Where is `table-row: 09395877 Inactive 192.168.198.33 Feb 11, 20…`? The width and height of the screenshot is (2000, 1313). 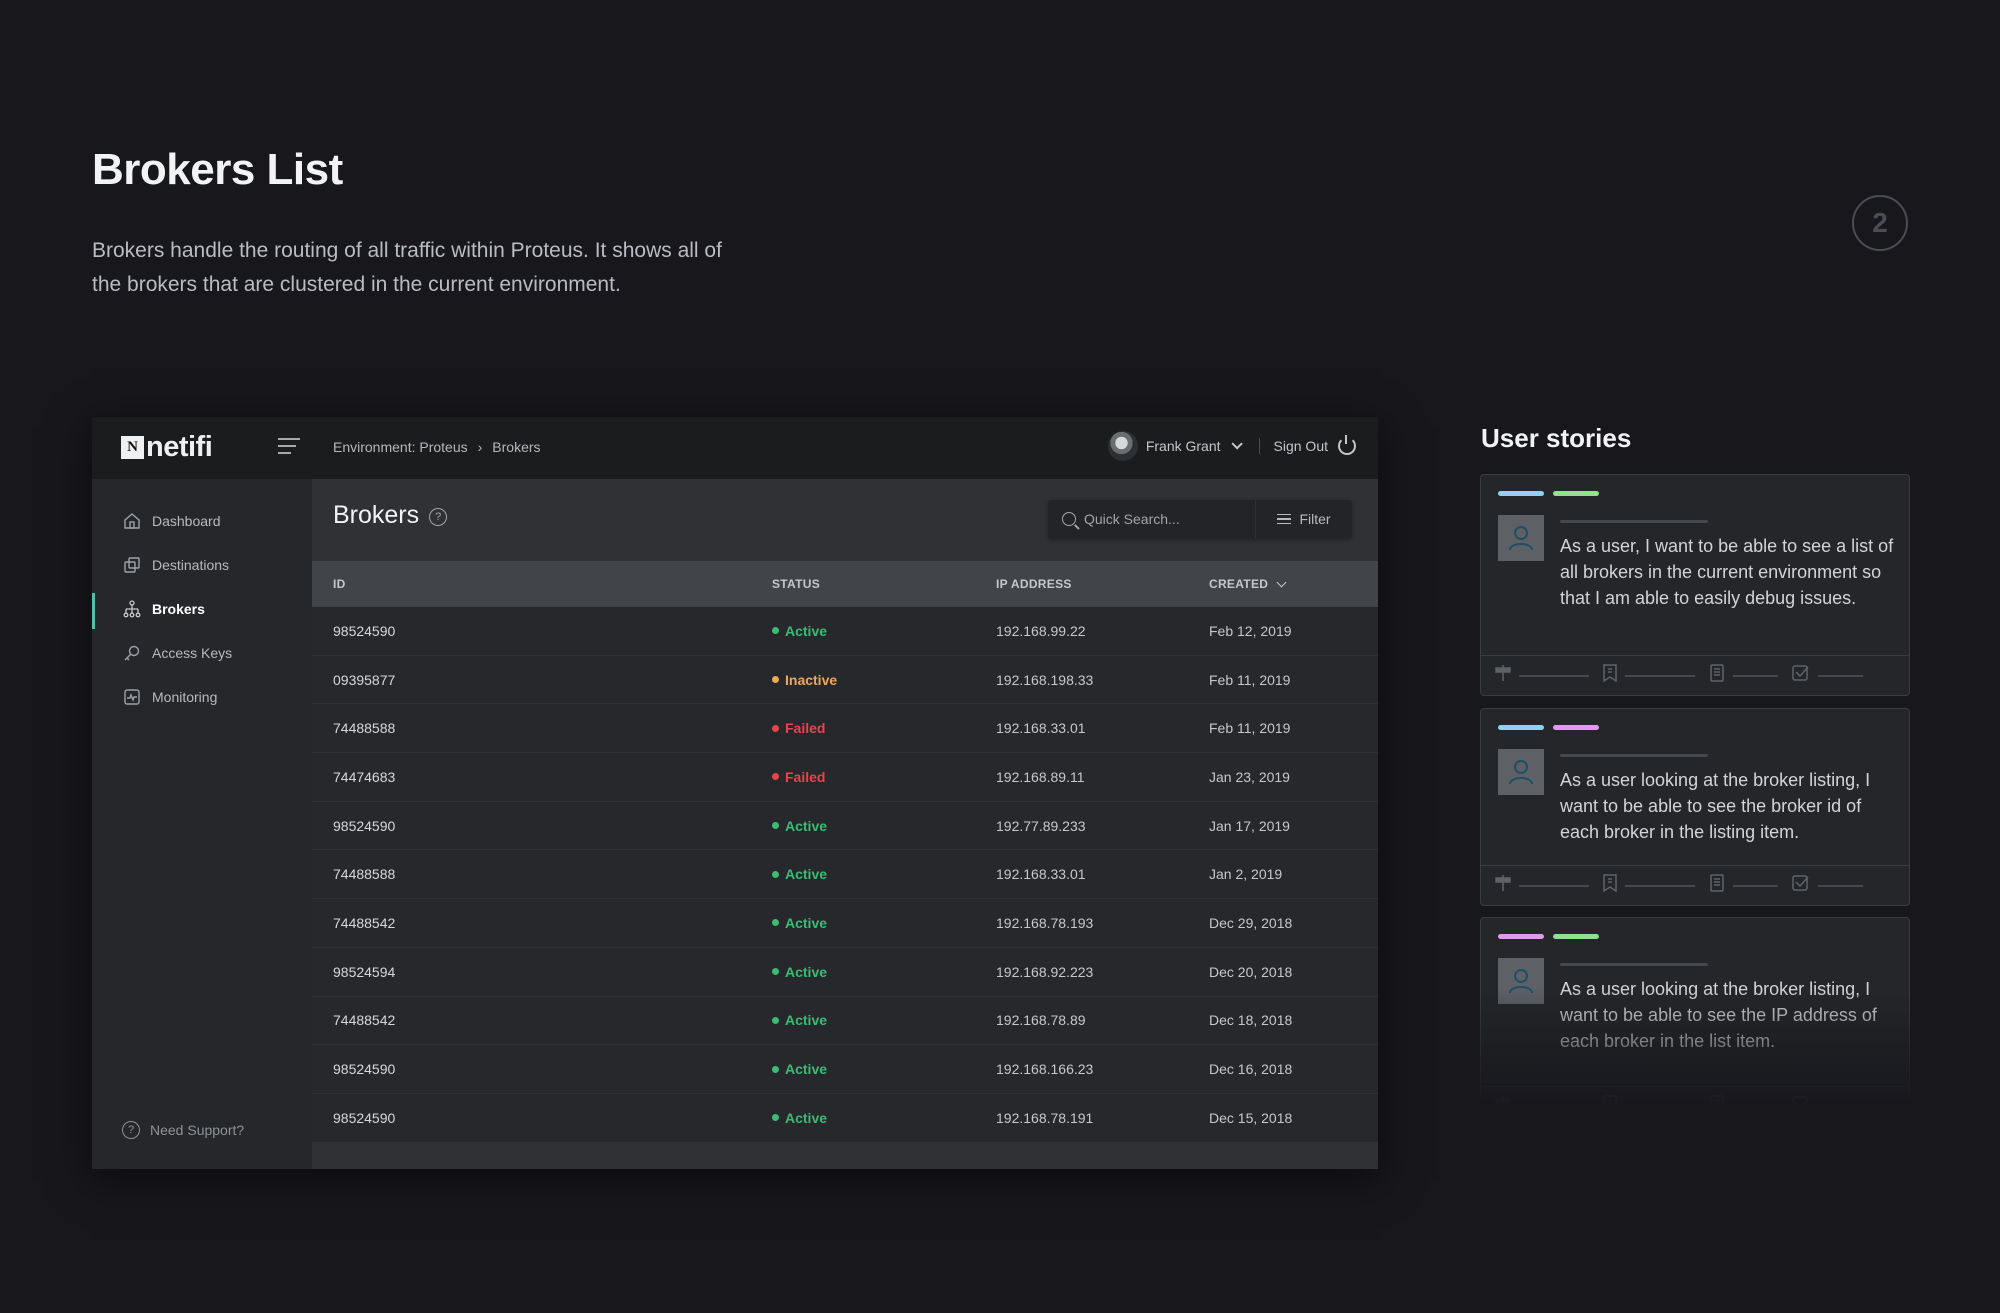 table-row: 09395877 Inactive 192.168.198.33 Feb 11, 20… is located at coordinates (845, 680).